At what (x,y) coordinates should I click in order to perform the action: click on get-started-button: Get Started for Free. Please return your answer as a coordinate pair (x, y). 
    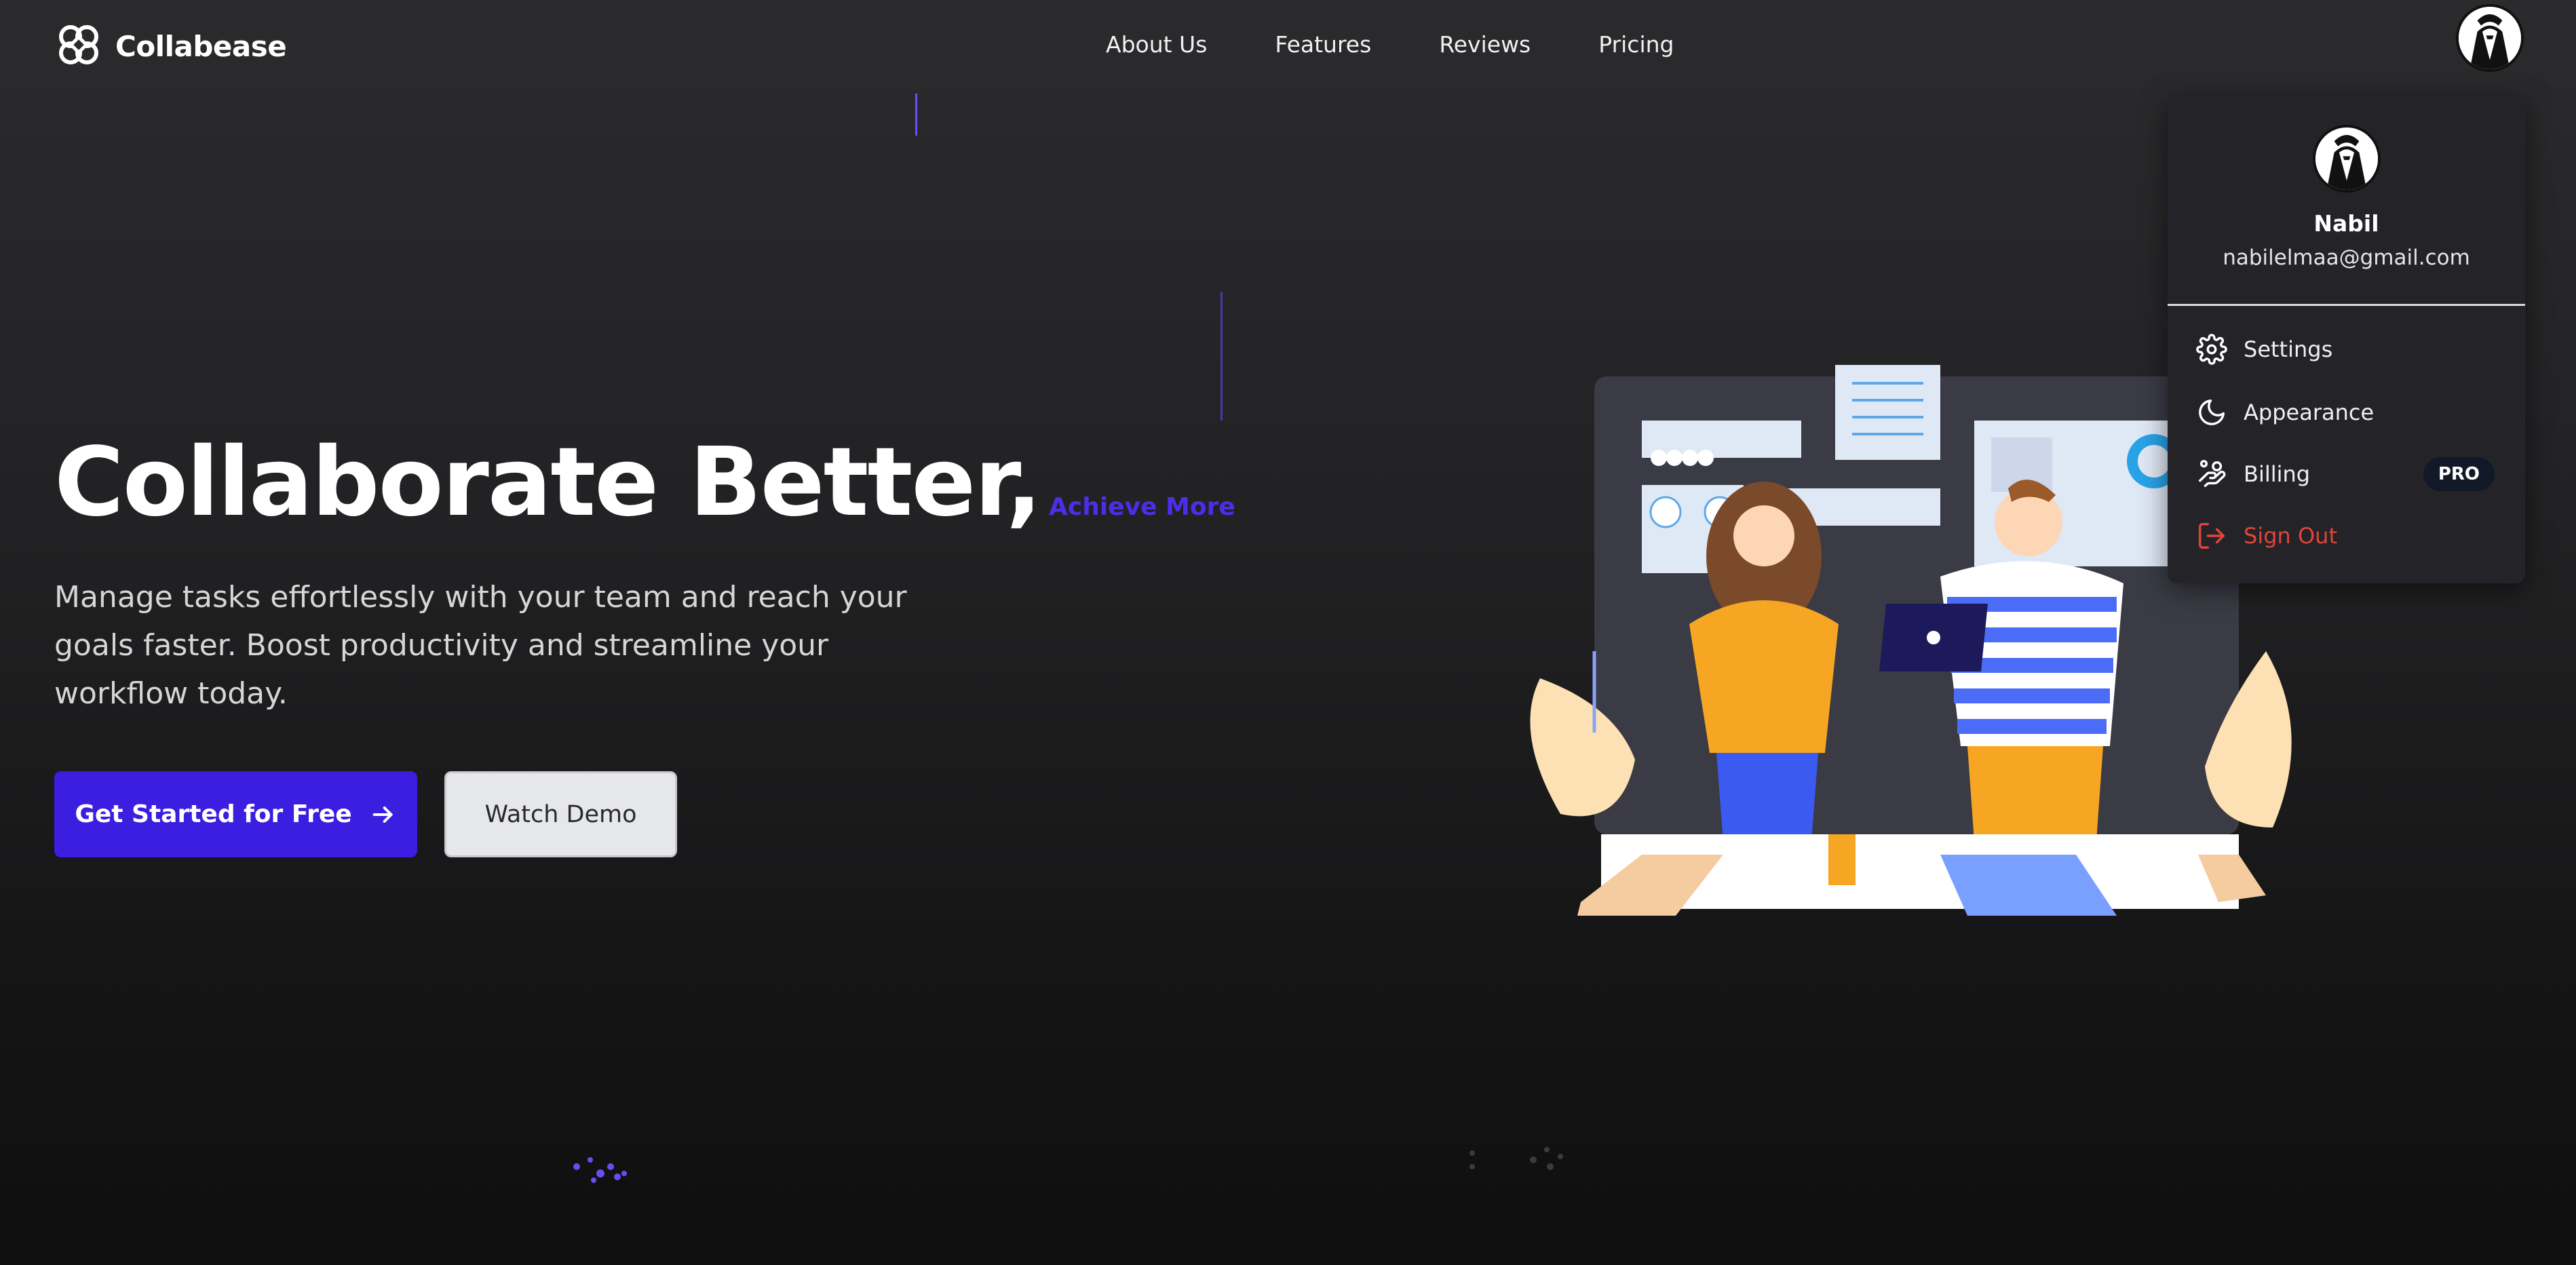
    Looking at the image, I should click on (235, 814).